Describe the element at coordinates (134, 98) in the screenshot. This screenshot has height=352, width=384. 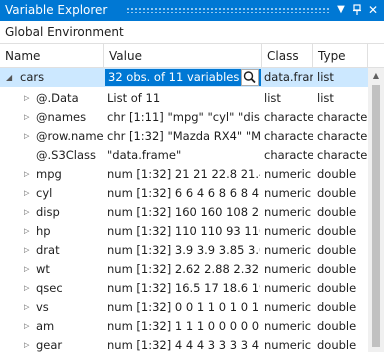
I see `variable-value: List of 11` at that location.